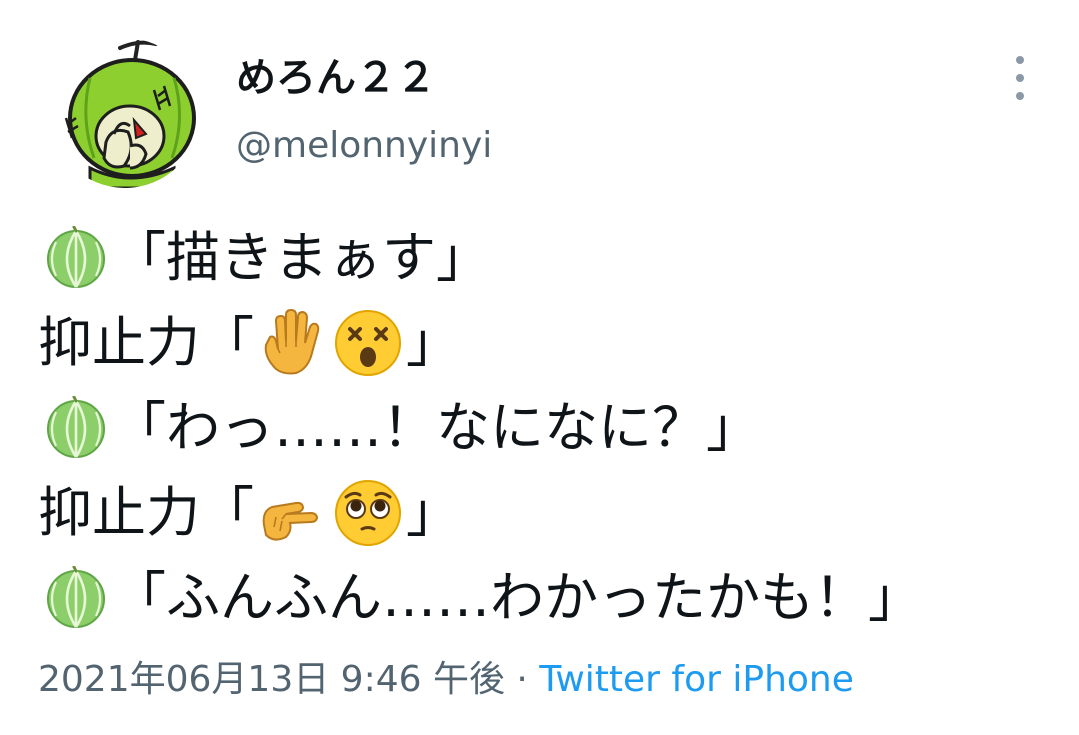 The image size is (1079, 735). I want to click on tweet-line-text: 「ふんふん……わかったかも！」, so click(517, 597).